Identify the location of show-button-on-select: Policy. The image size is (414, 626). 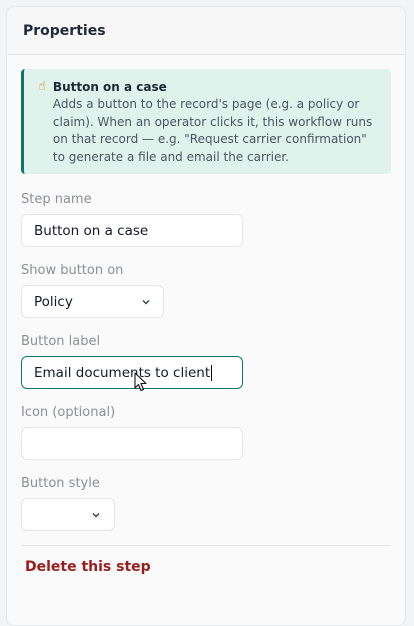
(92, 301).